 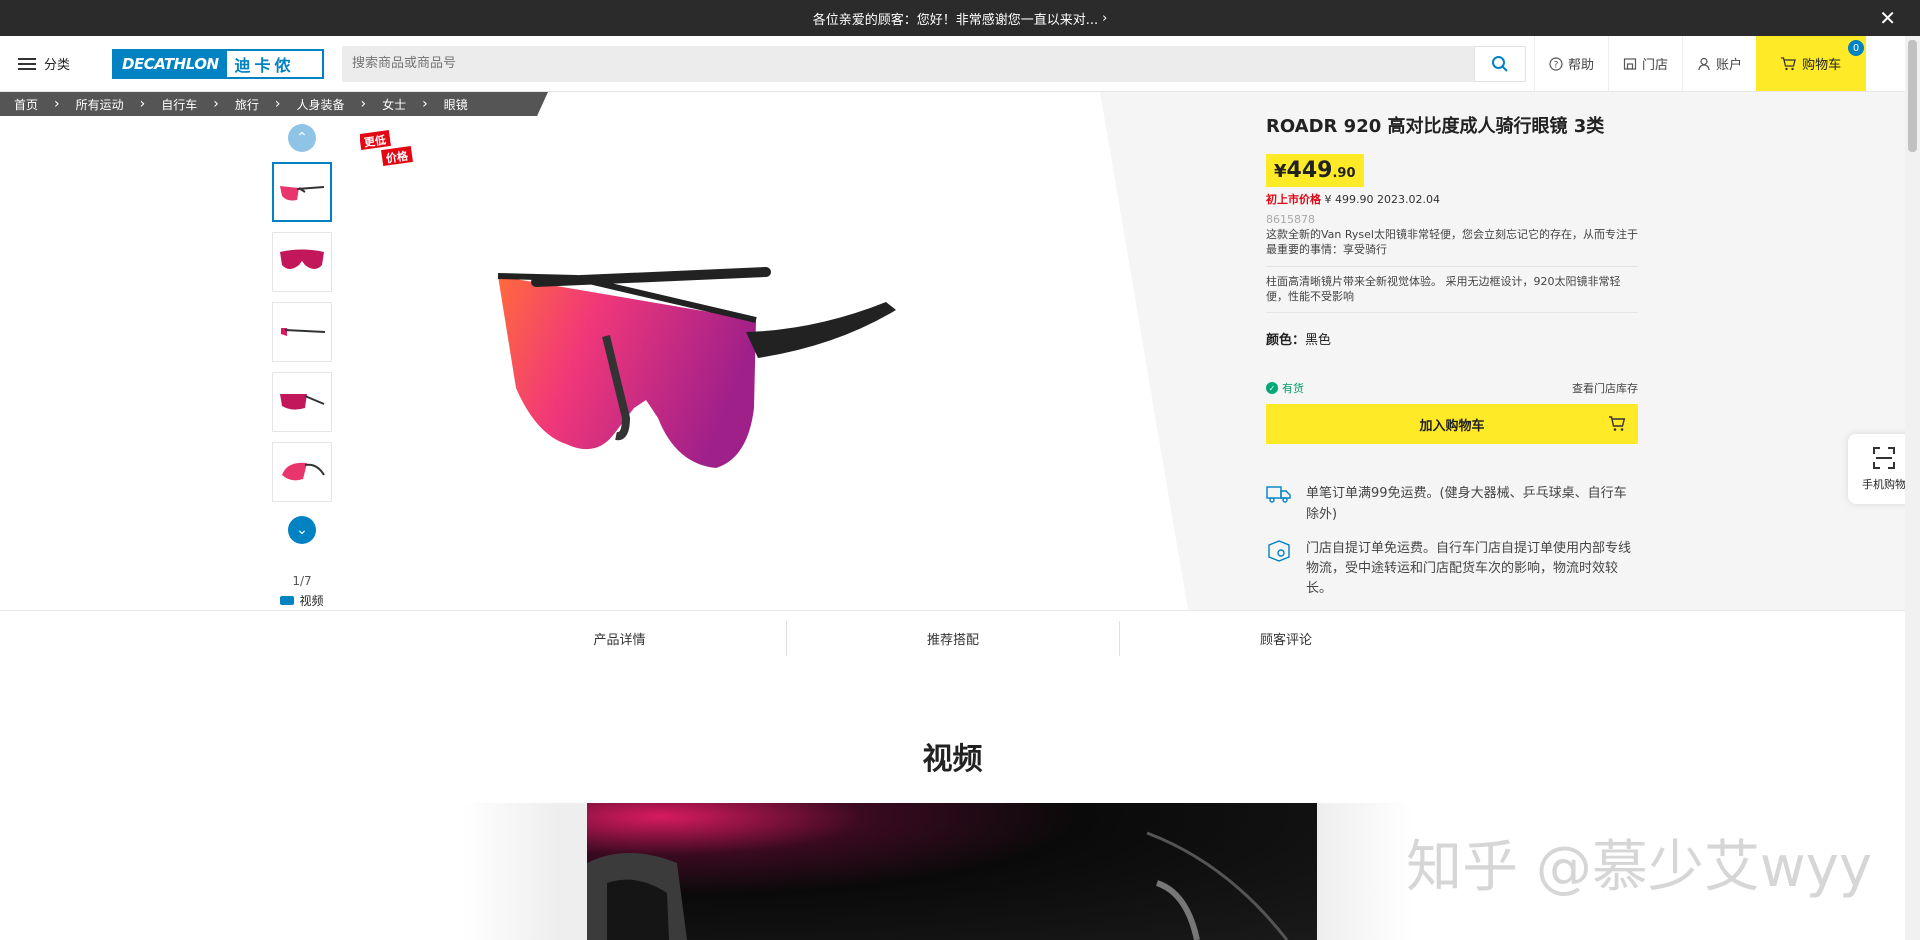 I want to click on price-integer: 449, so click(x=1309, y=170).